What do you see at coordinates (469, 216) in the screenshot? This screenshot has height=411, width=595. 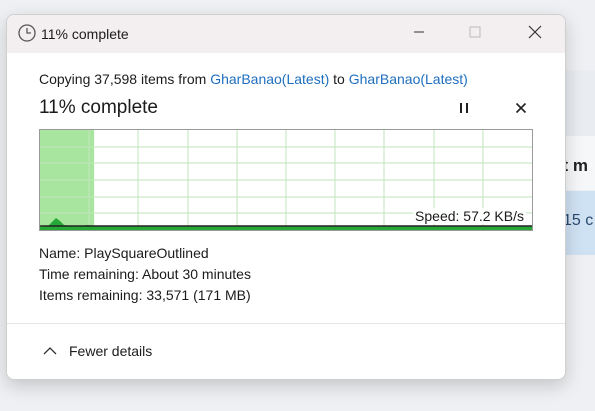 I see `speed-readout: Speed: 57.2 KB/s` at bounding box center [469, 216].